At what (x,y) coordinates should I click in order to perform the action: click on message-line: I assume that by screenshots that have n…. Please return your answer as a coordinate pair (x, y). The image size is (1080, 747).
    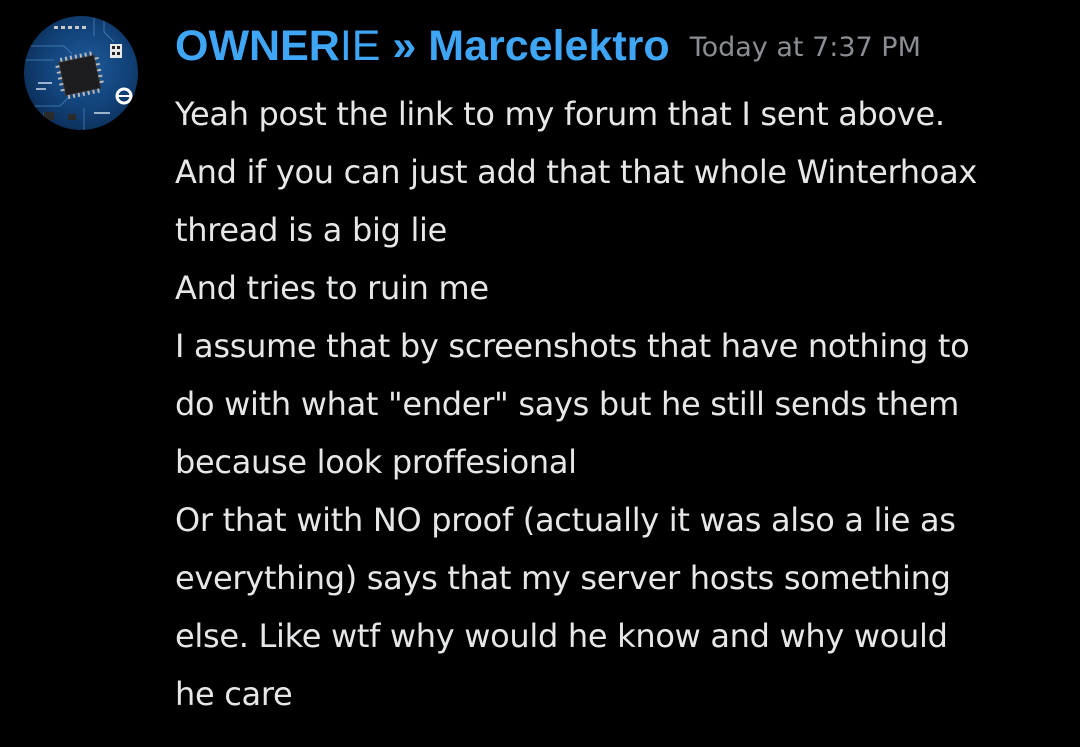
    Looking at the image, I should click on (572, 346).